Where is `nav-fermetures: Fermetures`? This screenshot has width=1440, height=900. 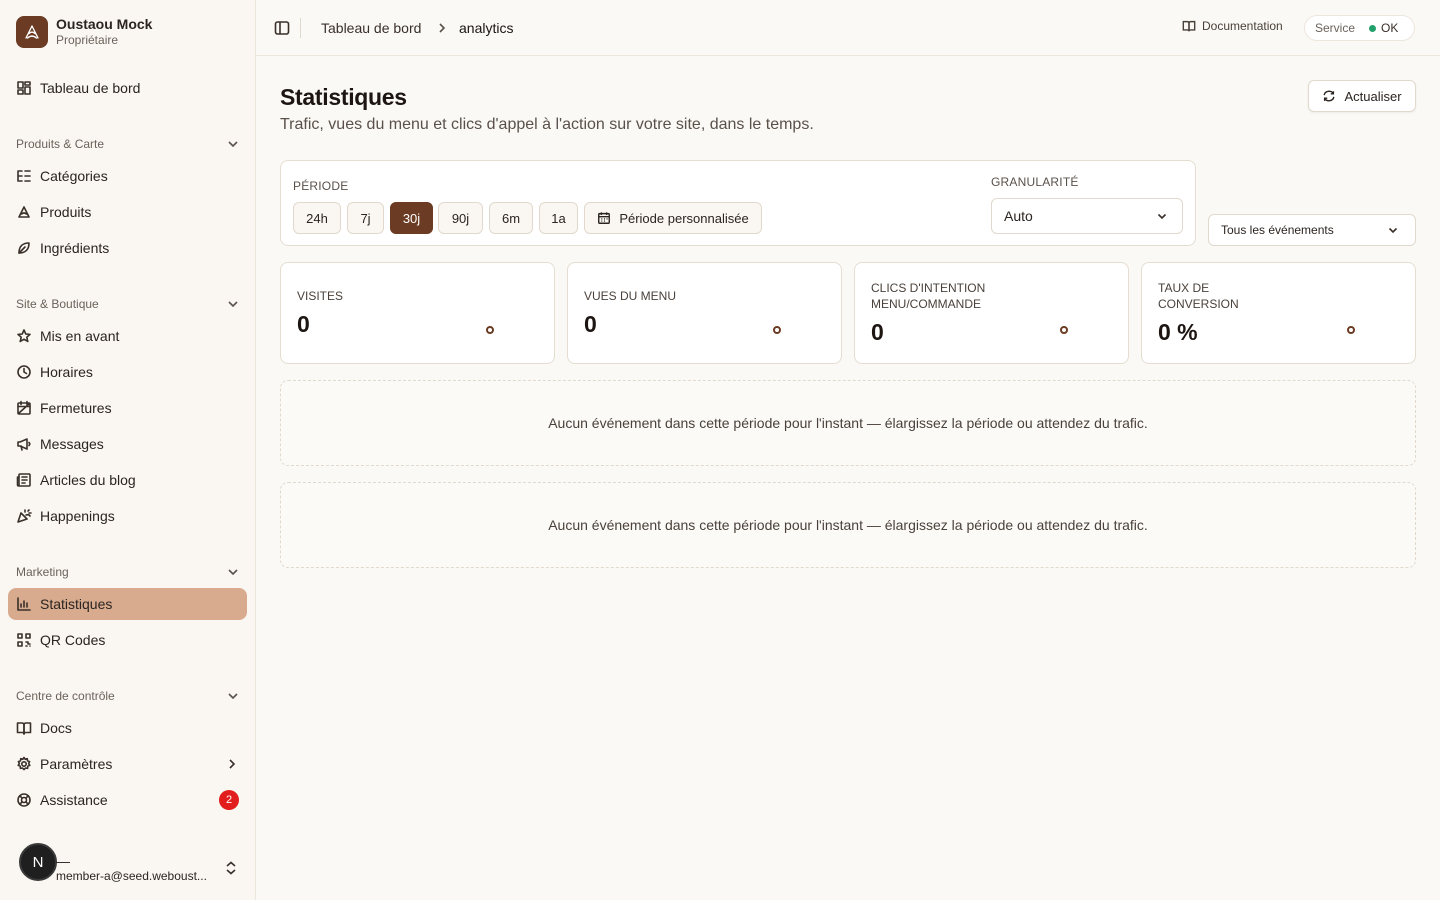 nav-fermetures: Fermetures is located at coordinates (127, 408).